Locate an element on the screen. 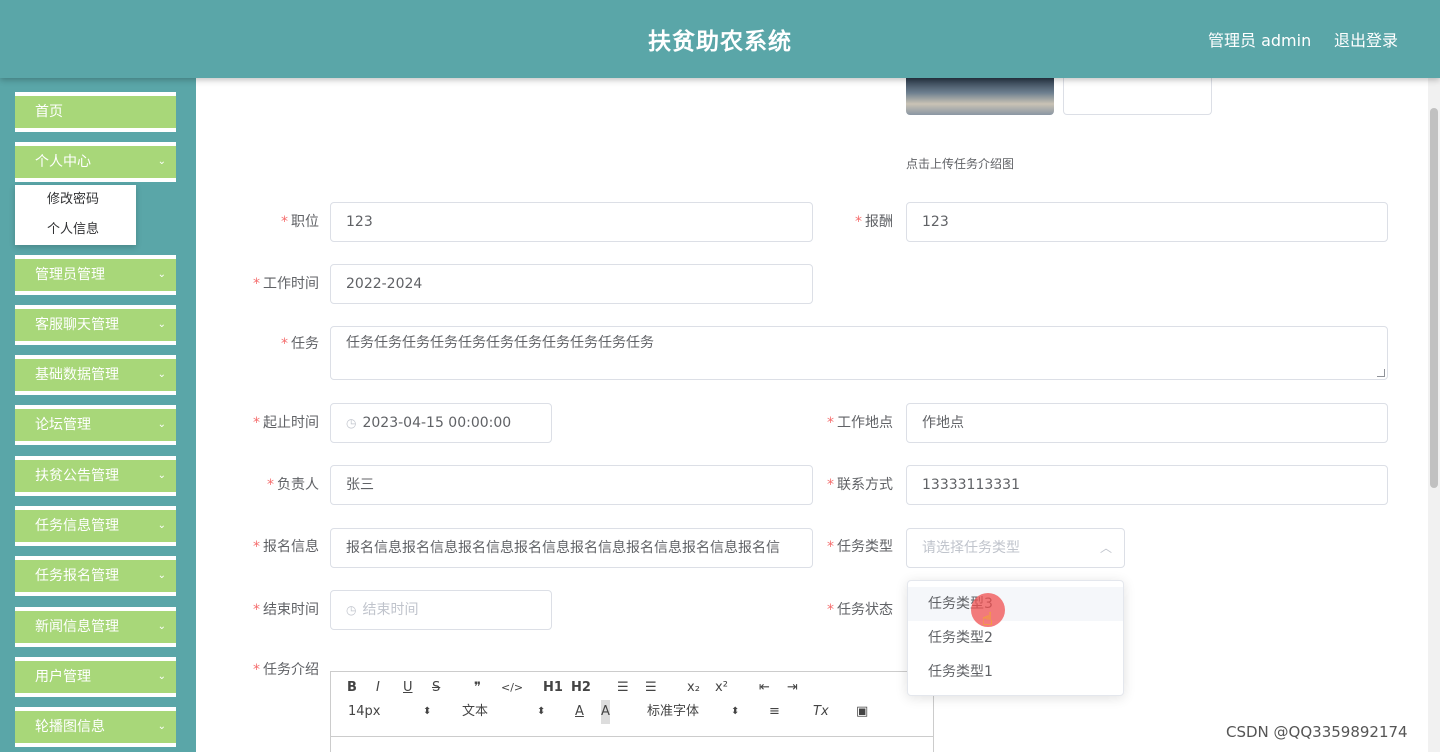  hand-cursor-icon: ☝ is located at coordinates (987, 619).